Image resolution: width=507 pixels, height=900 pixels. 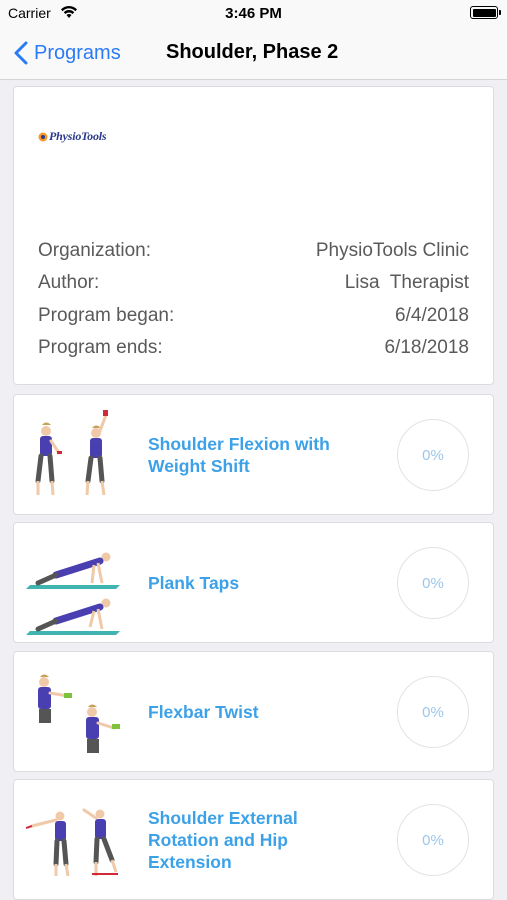 What do you see at coordinates (78, 136) in the screenshot?
I see `logo-text: PhysioTools` at bounding box center [78, 136].